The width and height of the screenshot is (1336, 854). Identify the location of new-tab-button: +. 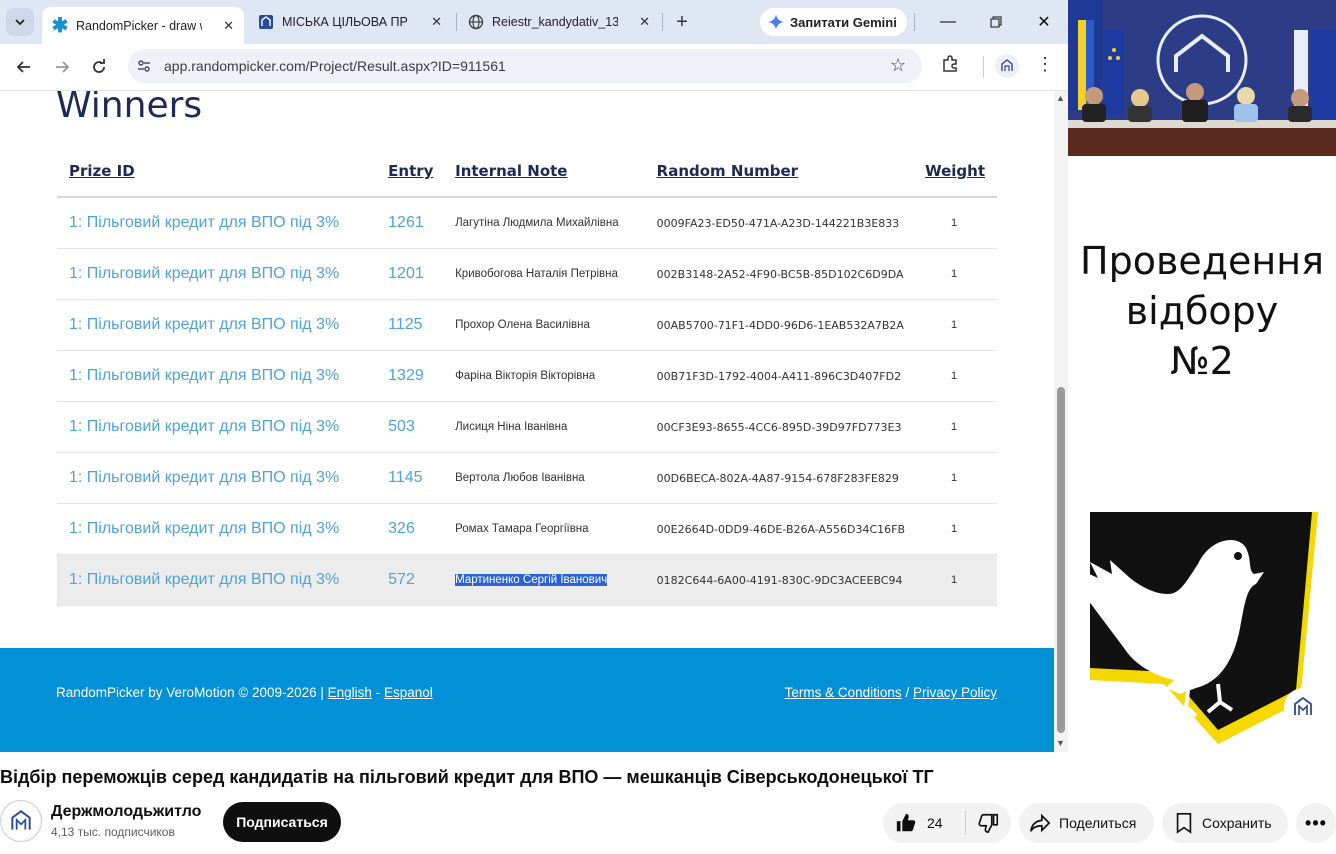
(682, 22).